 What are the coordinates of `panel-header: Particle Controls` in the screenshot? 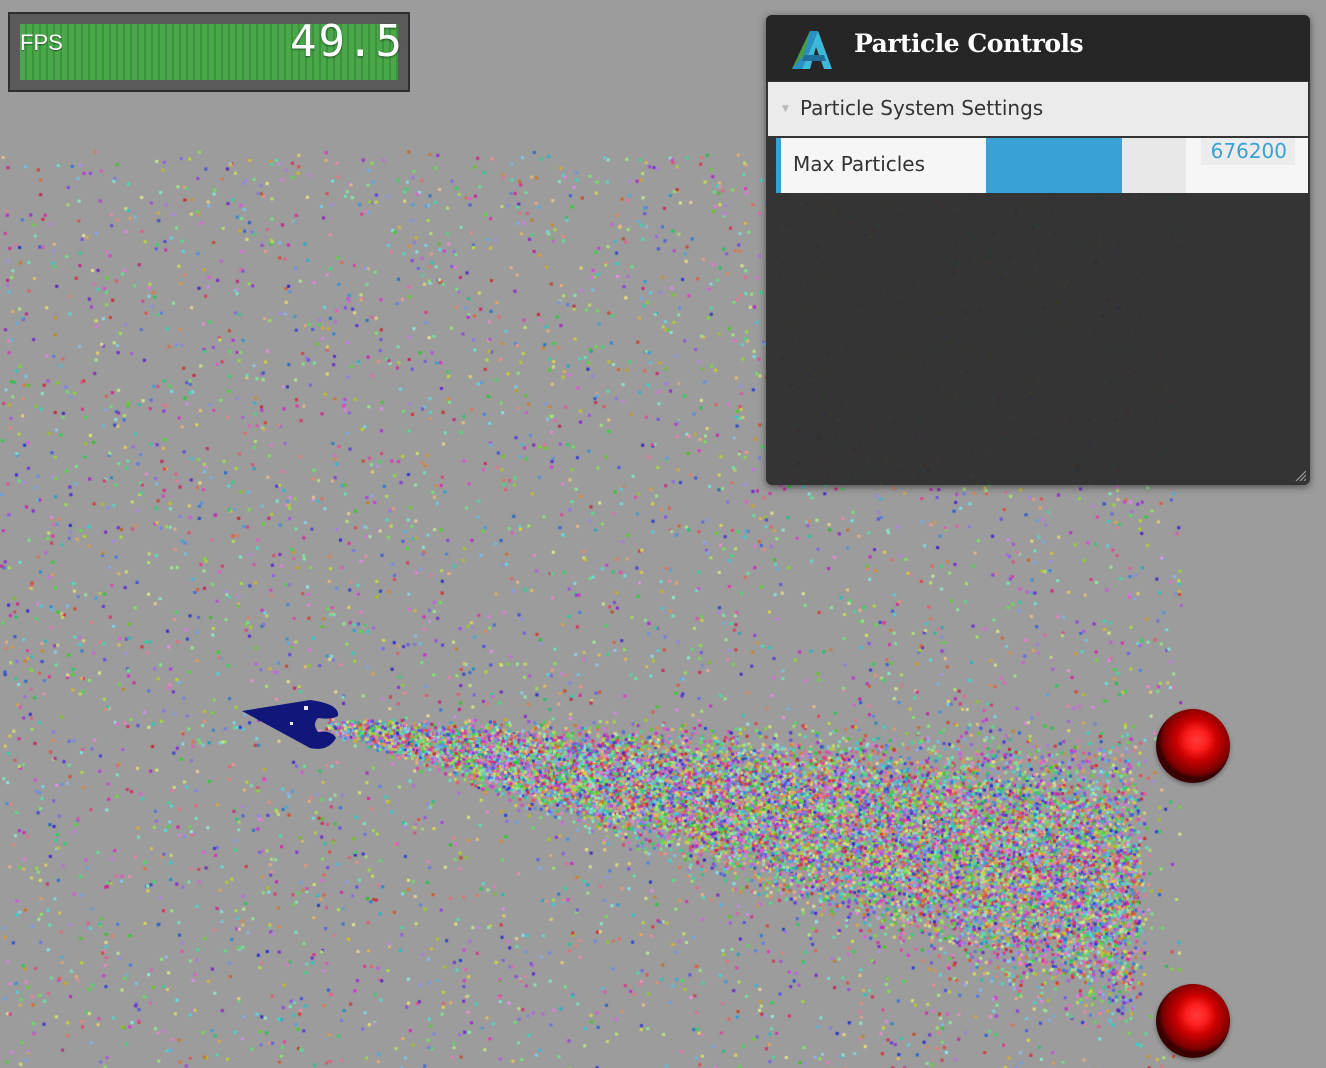 It's located at (1038, 48).